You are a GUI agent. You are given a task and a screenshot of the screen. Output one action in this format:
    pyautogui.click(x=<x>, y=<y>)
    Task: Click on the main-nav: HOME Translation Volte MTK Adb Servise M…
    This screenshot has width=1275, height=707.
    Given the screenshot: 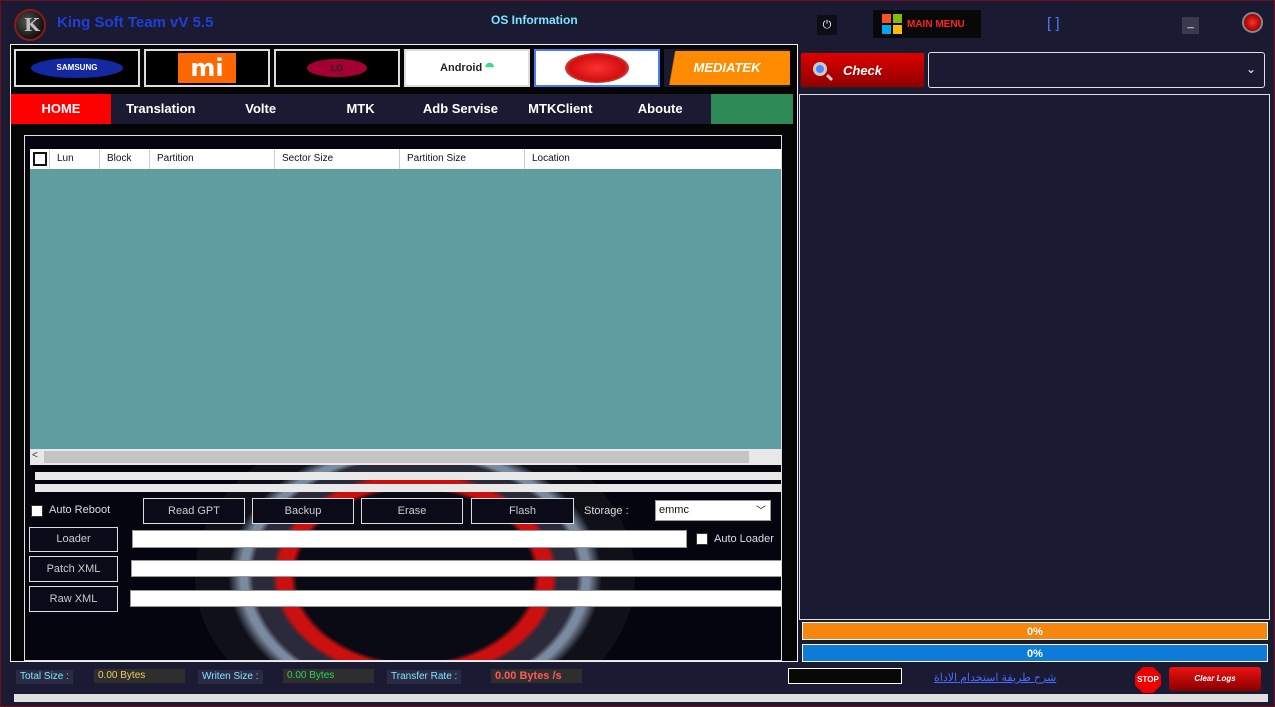 What is the action you would take?
    pyautogui.click(x=402, y=109)
    